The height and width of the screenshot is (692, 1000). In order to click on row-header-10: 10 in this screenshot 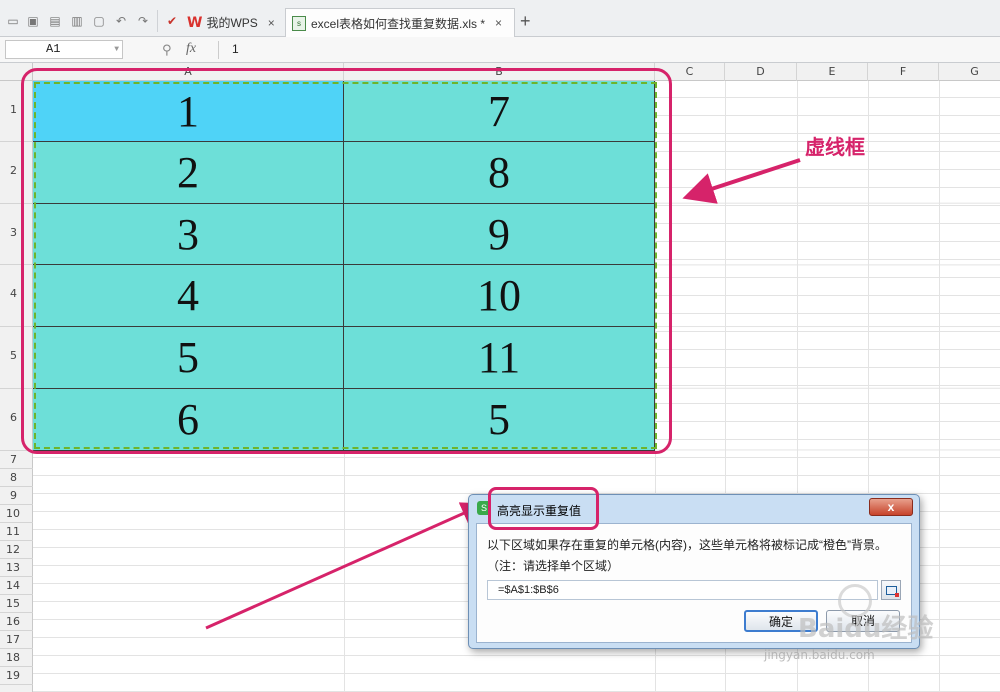, I will do `click(16, 514)`.